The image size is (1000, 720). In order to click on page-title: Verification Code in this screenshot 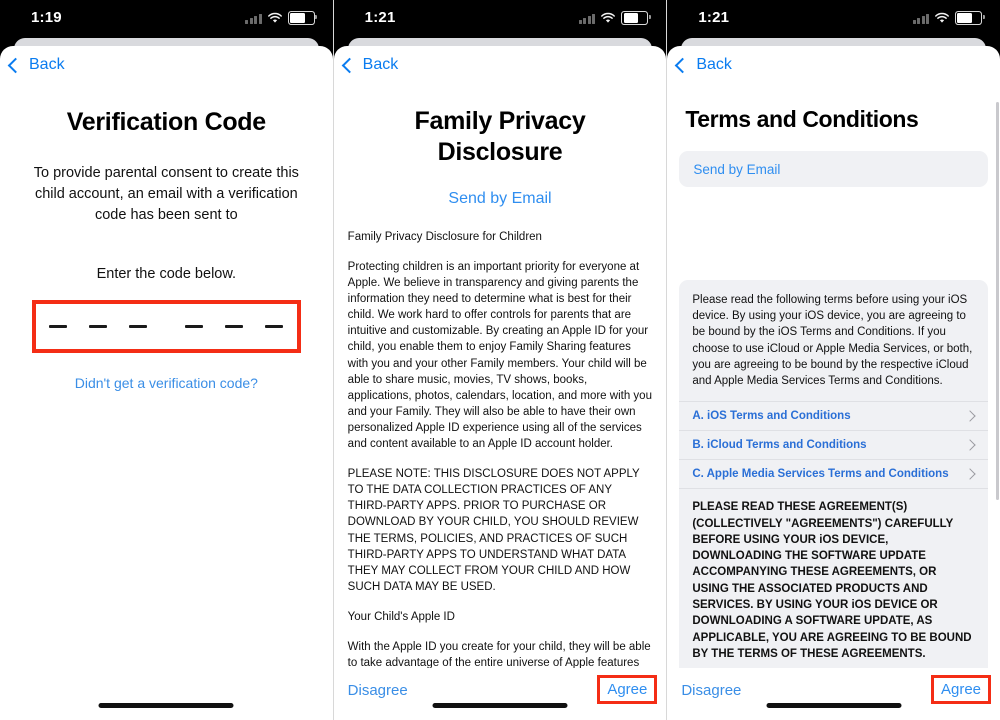, I will do `click(166, 122)`.